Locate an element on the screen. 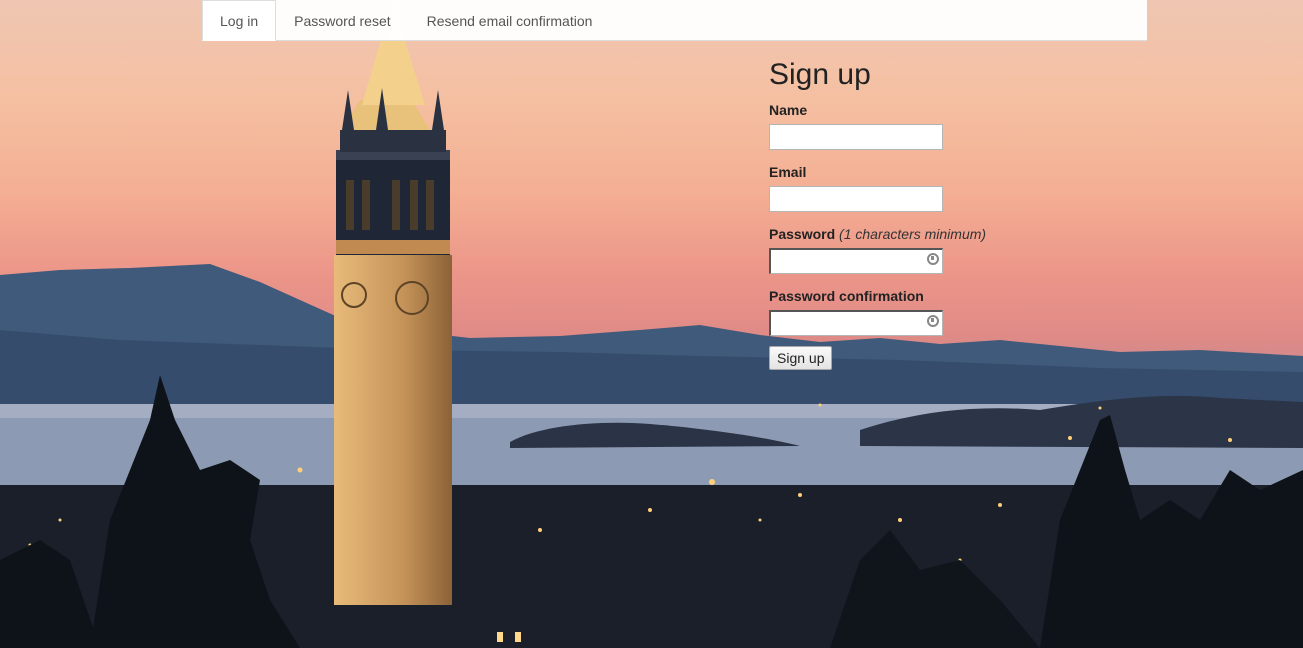 This screenshot has width=1303, height=648. tab-resend-email-confirmation: Resend email confirmation is located at coordinates (510, 20).